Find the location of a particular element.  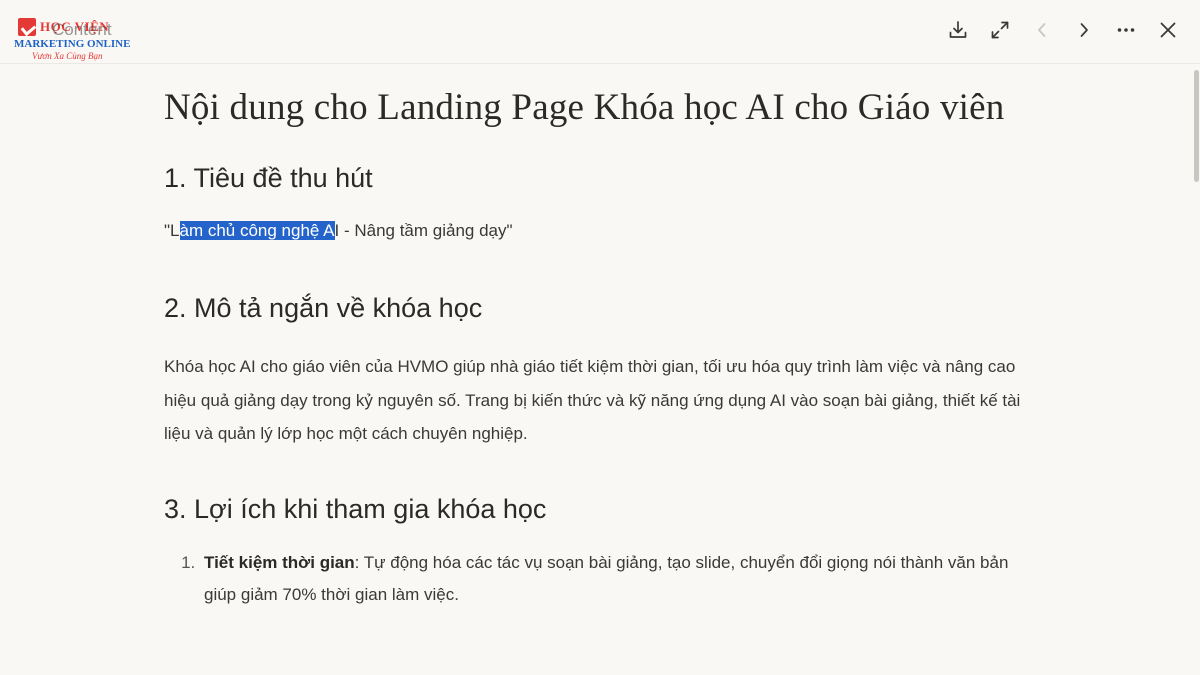

toolbar is located at coordinates (1058, 30).